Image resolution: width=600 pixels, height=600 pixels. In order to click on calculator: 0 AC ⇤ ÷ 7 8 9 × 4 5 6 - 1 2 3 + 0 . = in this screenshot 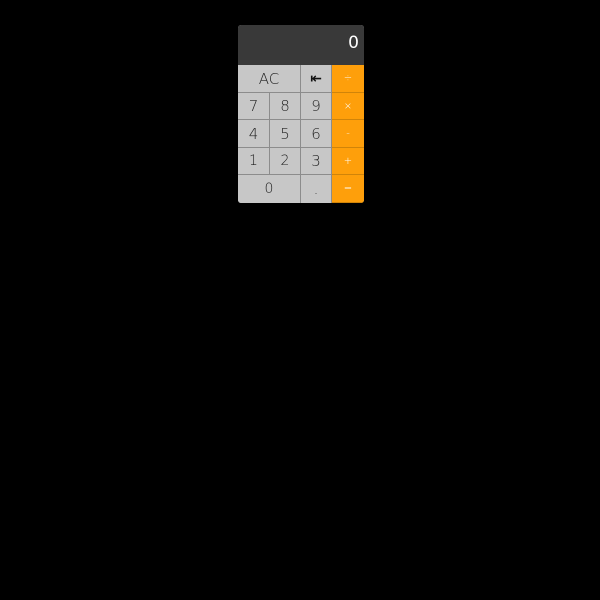, I will do `click(301, 114)`.